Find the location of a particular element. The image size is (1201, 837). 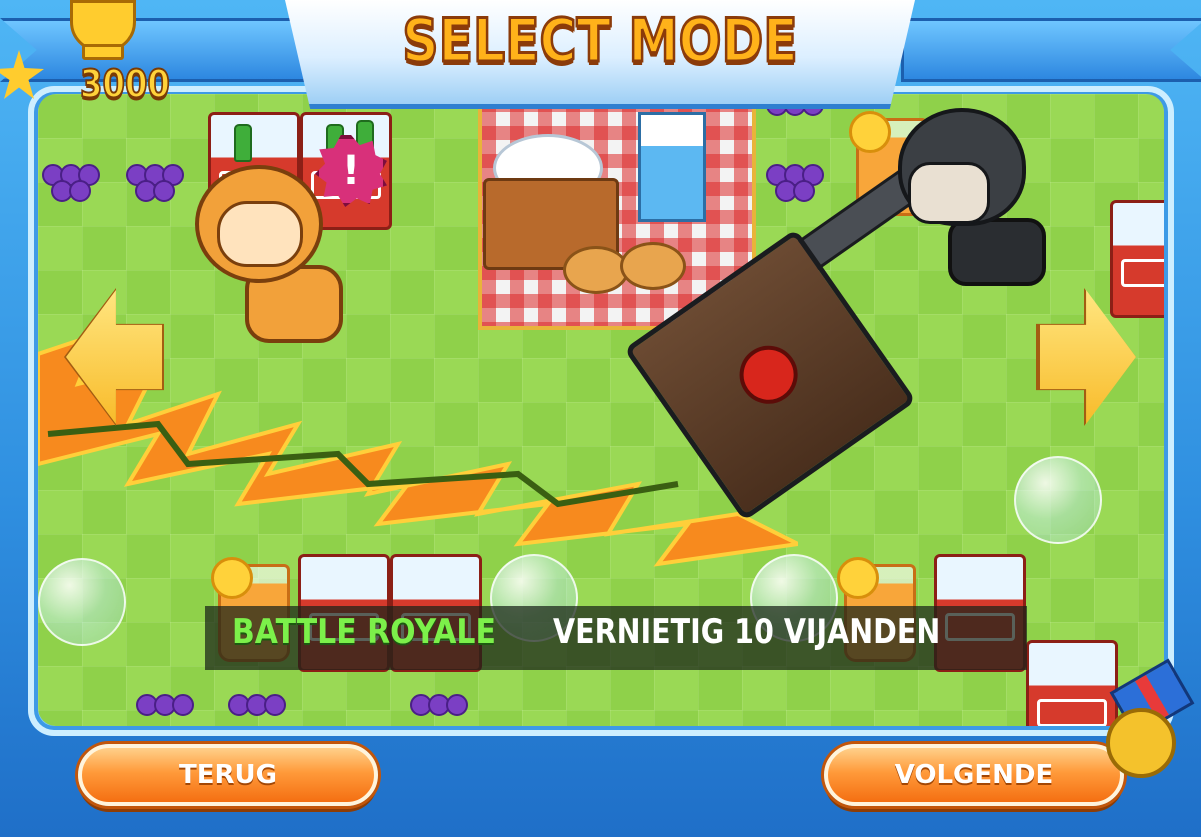

knight-face is located at coordinates (949, 193).